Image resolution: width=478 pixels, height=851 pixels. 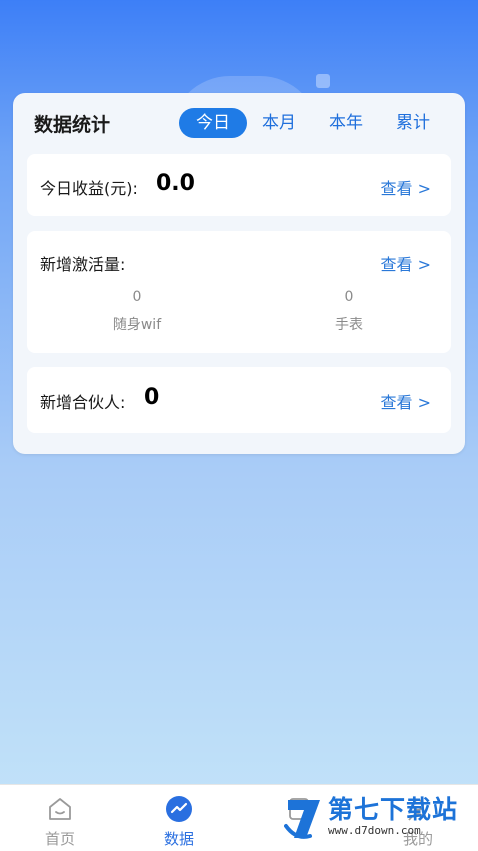 I want to click on watch-label: 手表, so click(x=349, y=325).